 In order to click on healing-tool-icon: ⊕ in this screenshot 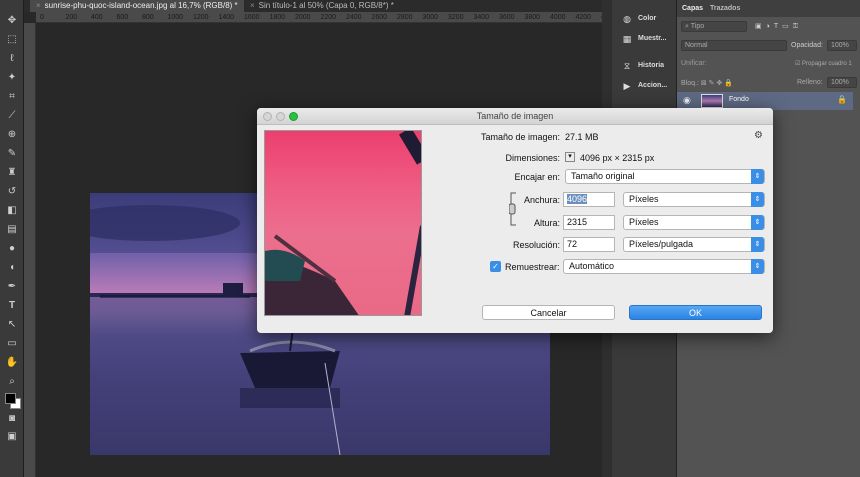, I will do `click(12, 135)`.